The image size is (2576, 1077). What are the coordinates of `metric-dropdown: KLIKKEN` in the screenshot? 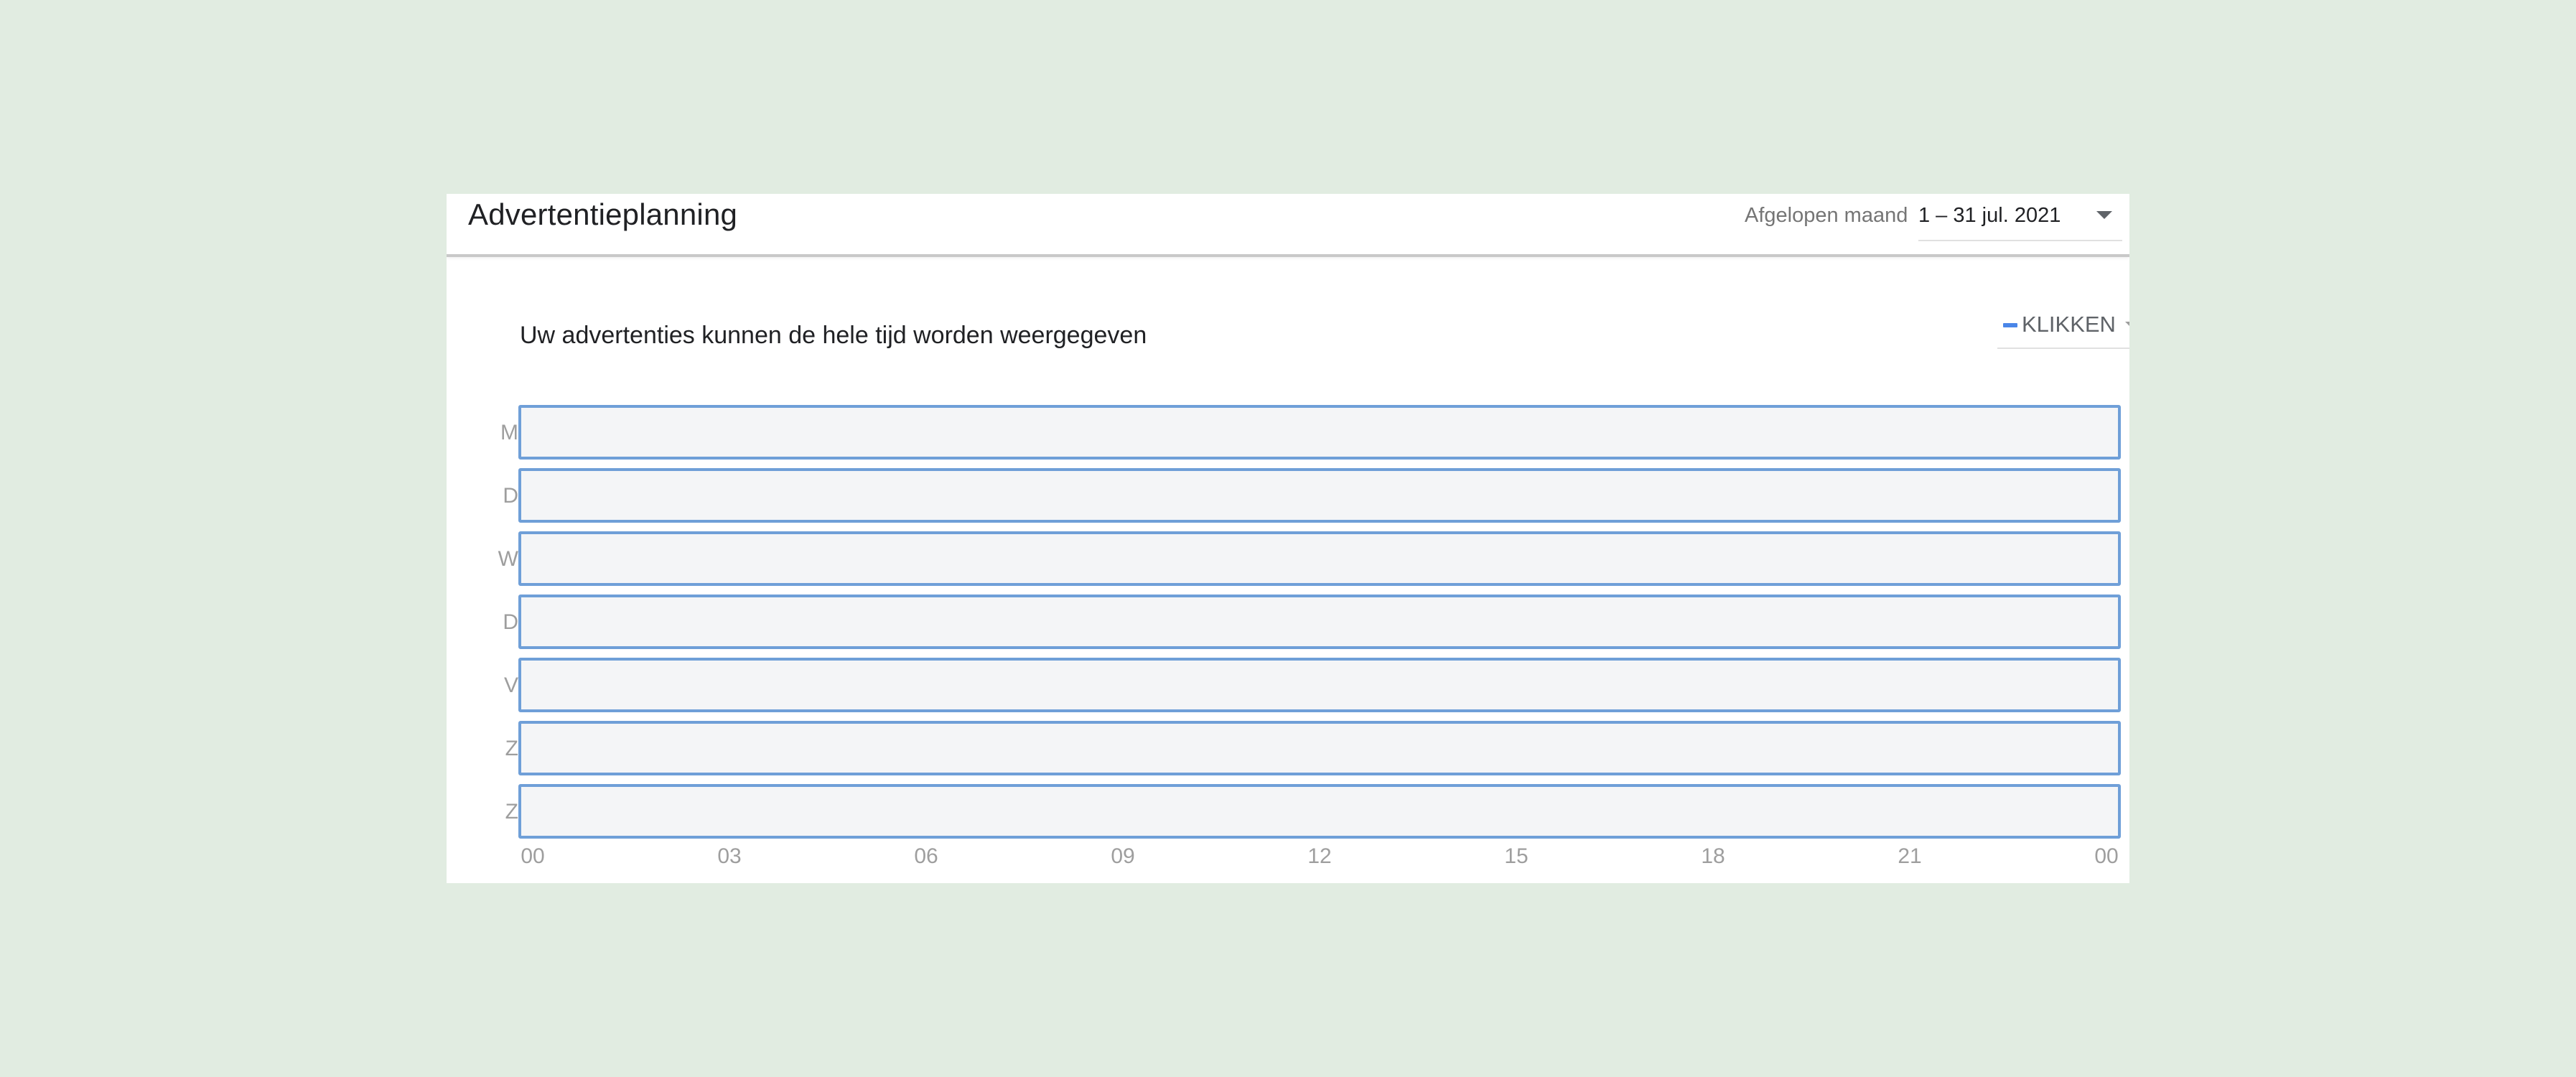 It's located at (2063, 325).